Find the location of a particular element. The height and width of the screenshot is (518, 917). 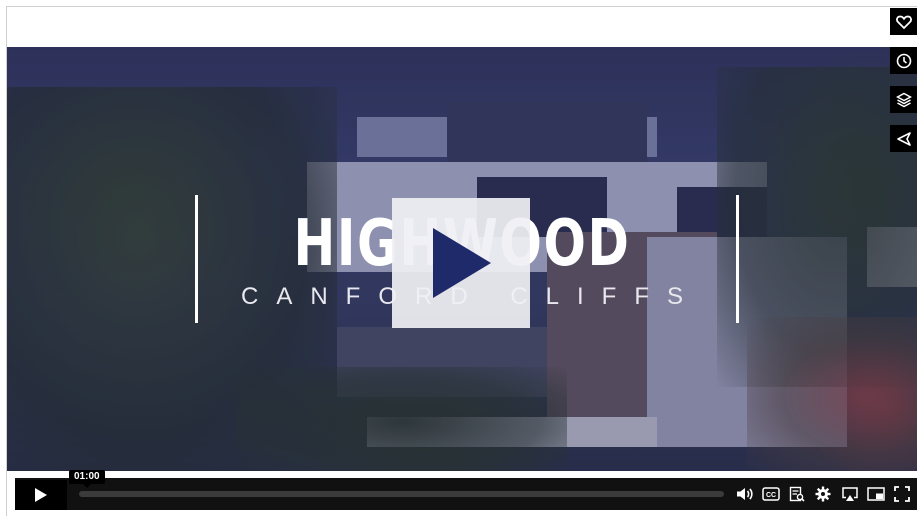

transcript-button is located at coordinates (797, 494).